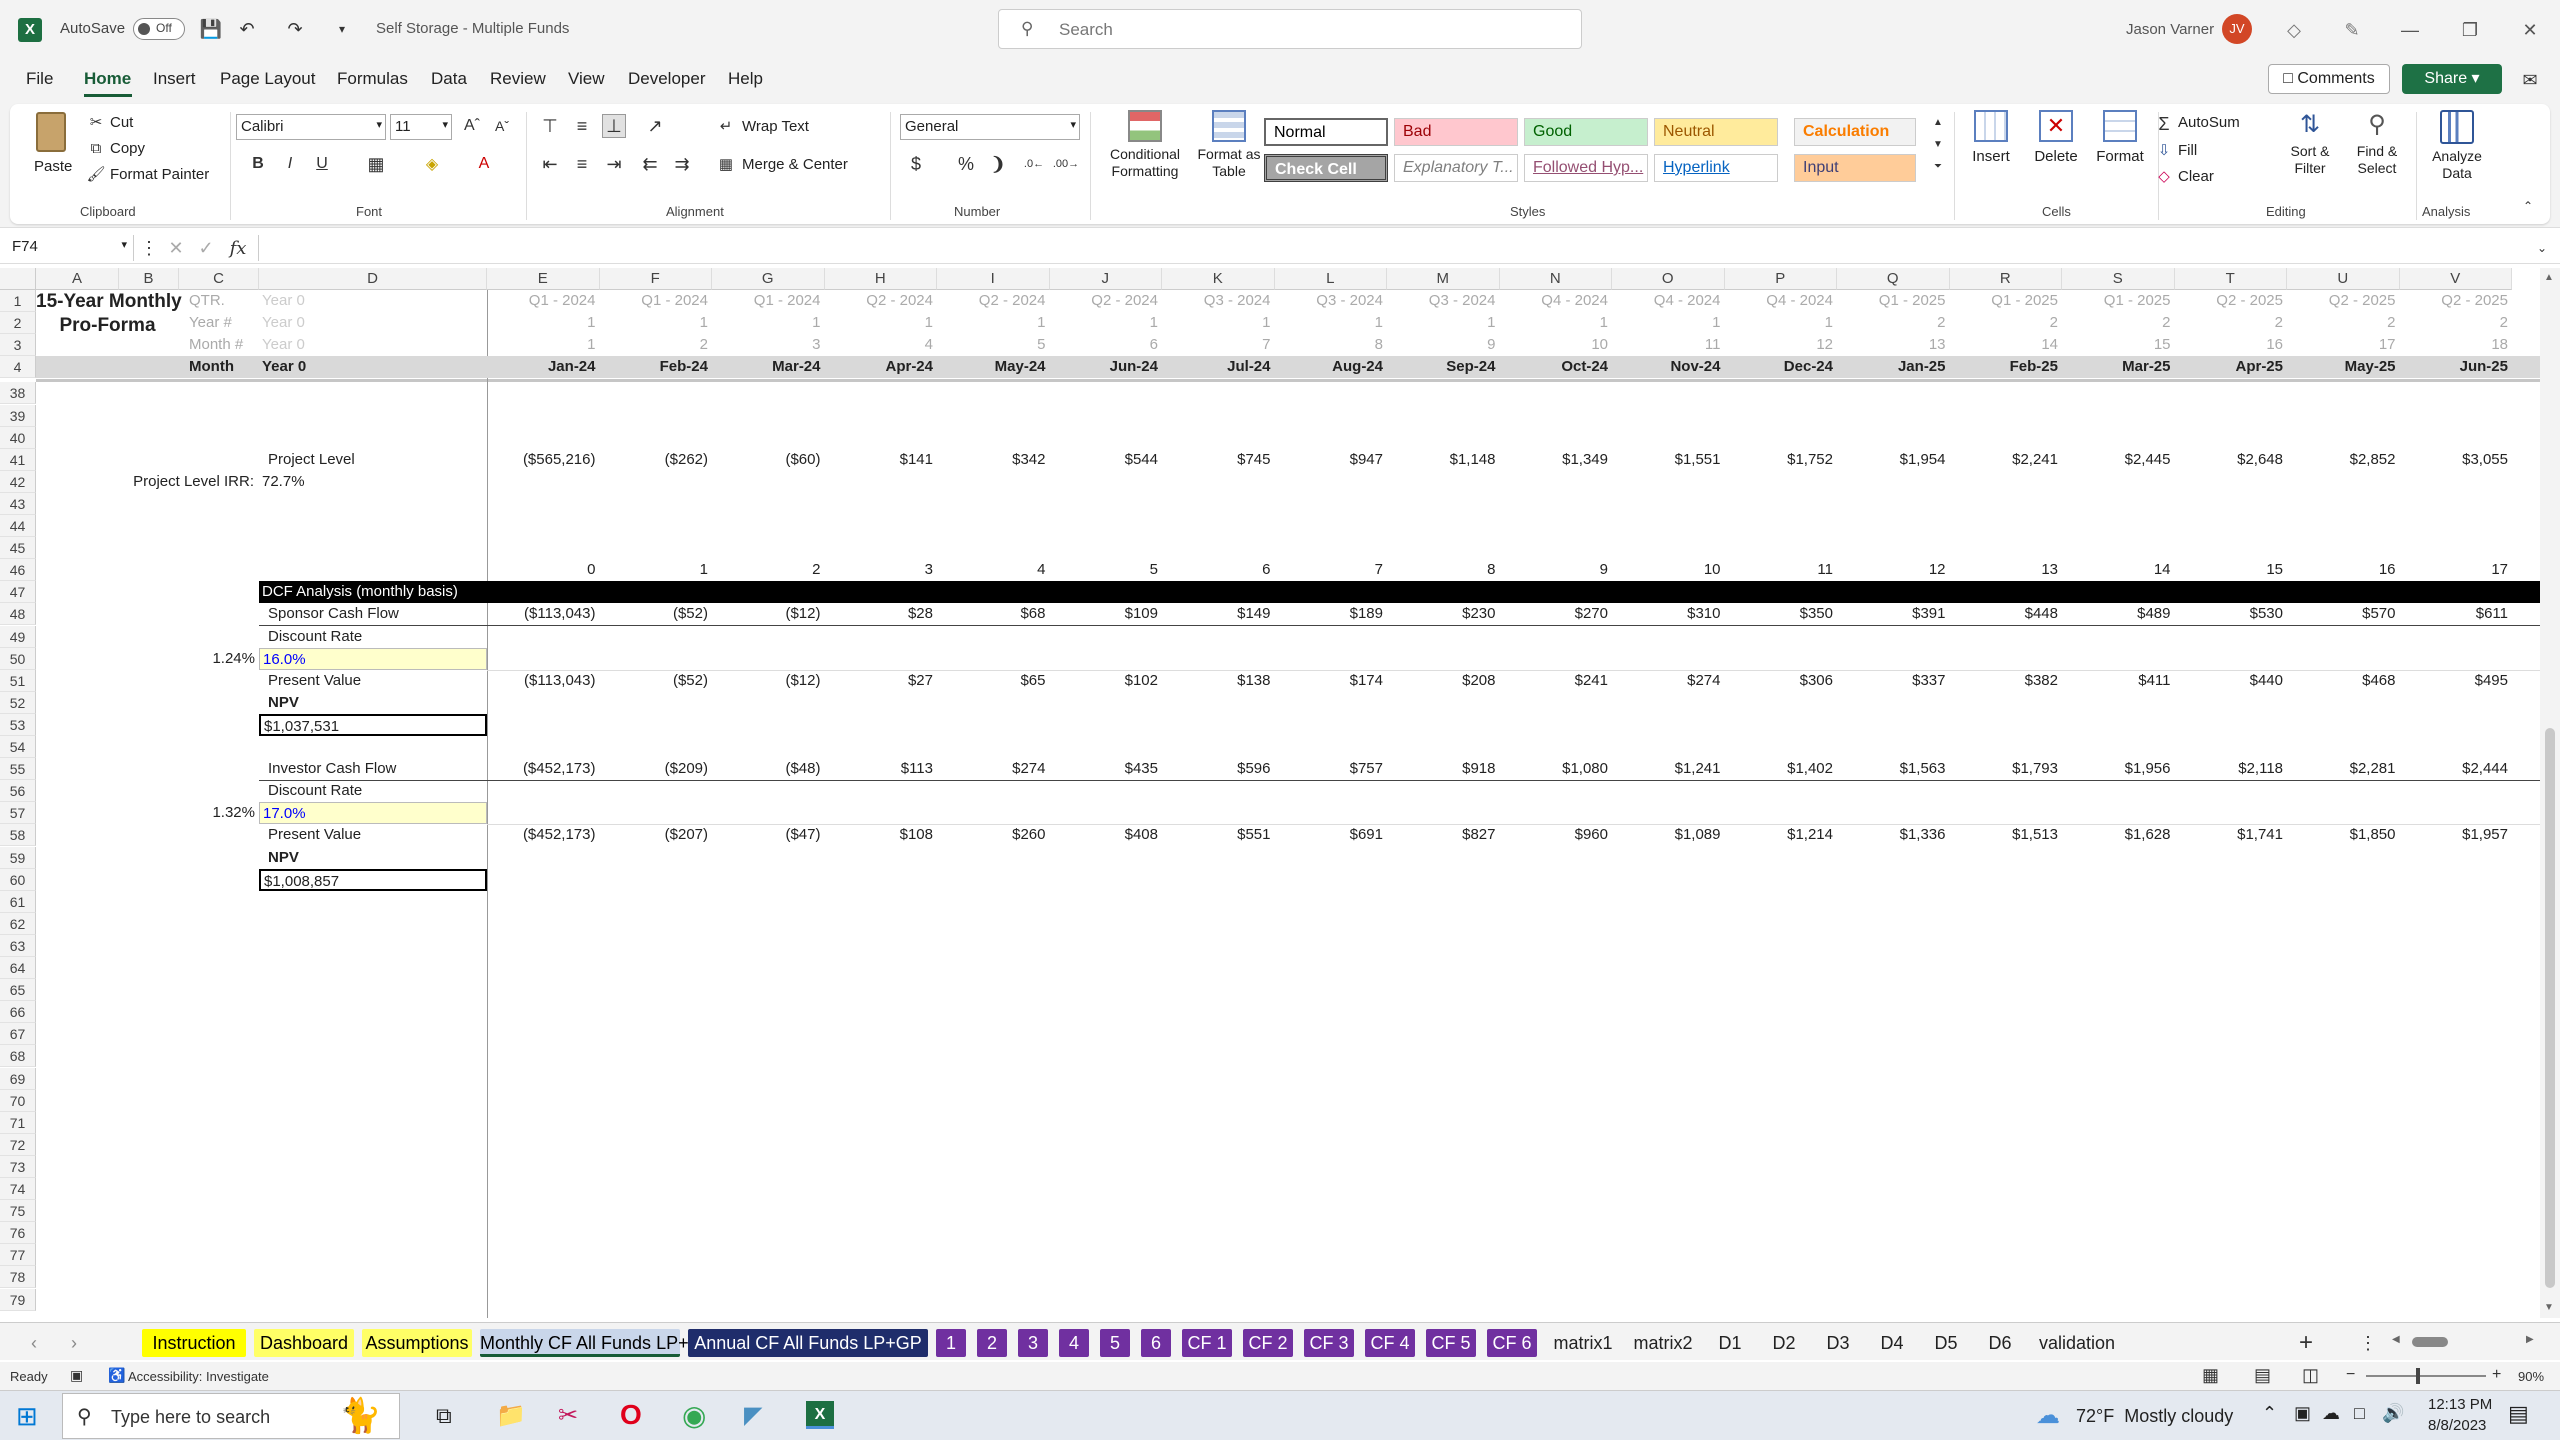  Describe the element at coordinates (267, 79) in the screenshot. I see `menu-page-layout: Page Layout` at that location.